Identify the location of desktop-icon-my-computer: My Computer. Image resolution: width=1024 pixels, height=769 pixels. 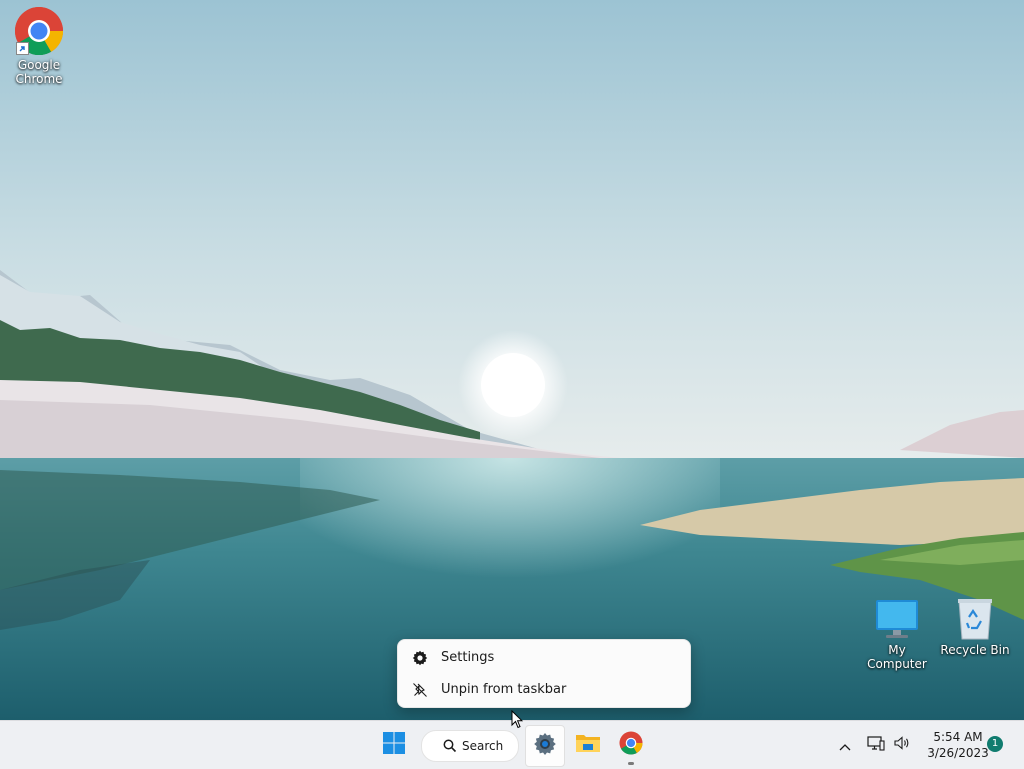
(897, 634).